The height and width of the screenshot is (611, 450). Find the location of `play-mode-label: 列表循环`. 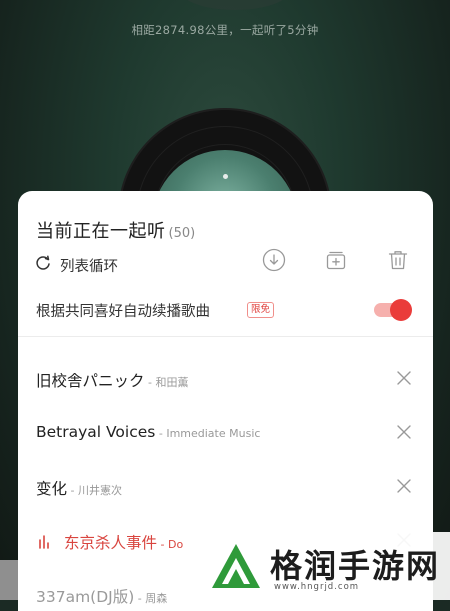

play-mode-label: 列表循环 is located at coordinates (89, 266).